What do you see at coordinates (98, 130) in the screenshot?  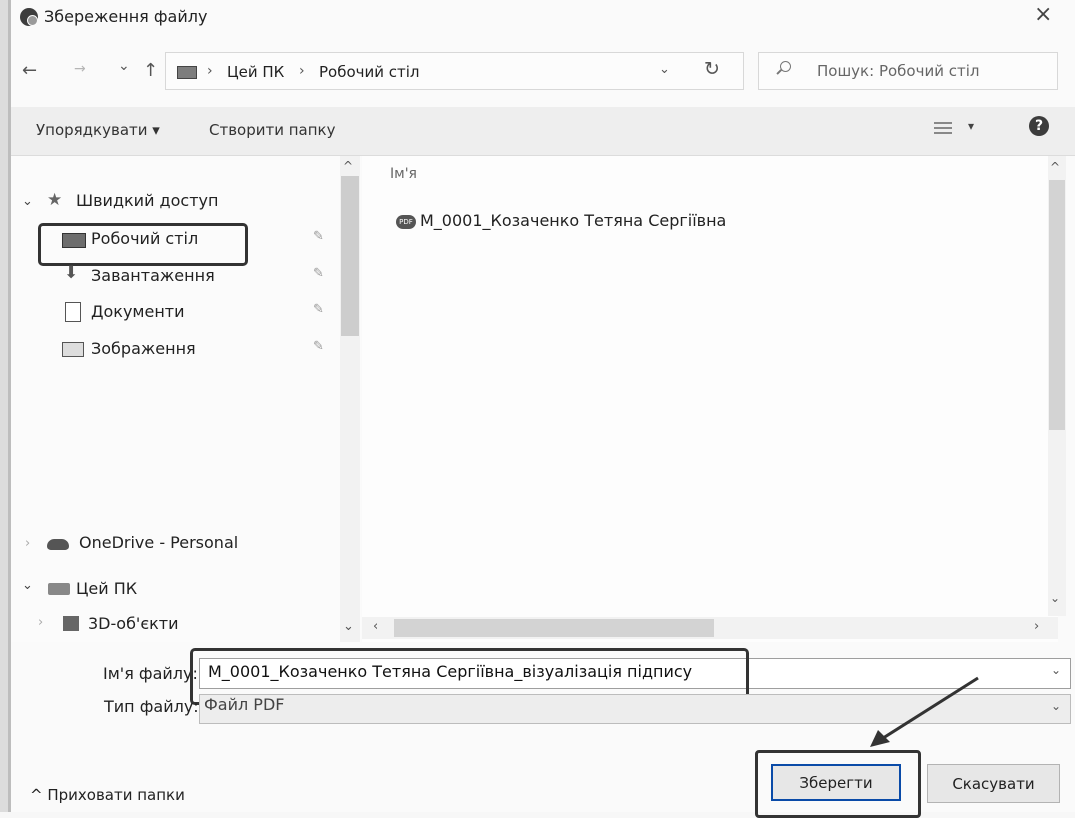 I see `organize-button: Упорядкувати ▾` at bounding box center [98, 130].